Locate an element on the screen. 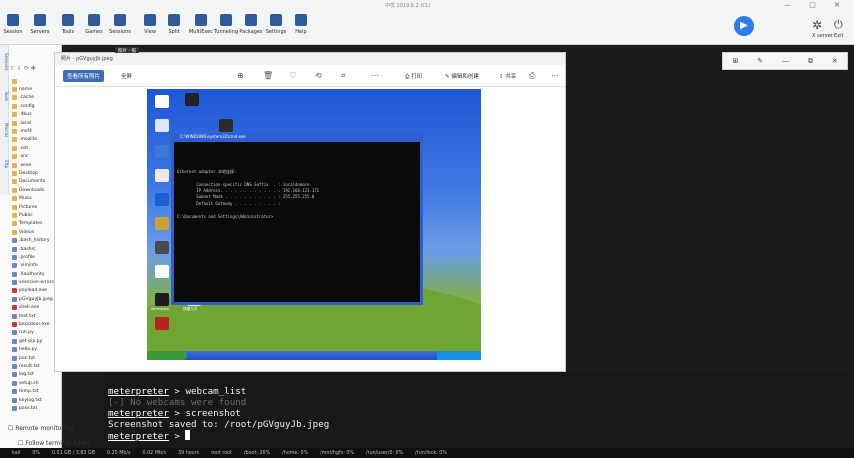 The width and height of the screenshot is (854, 458). share-label: 共享 is located at coordinates (511, 77).